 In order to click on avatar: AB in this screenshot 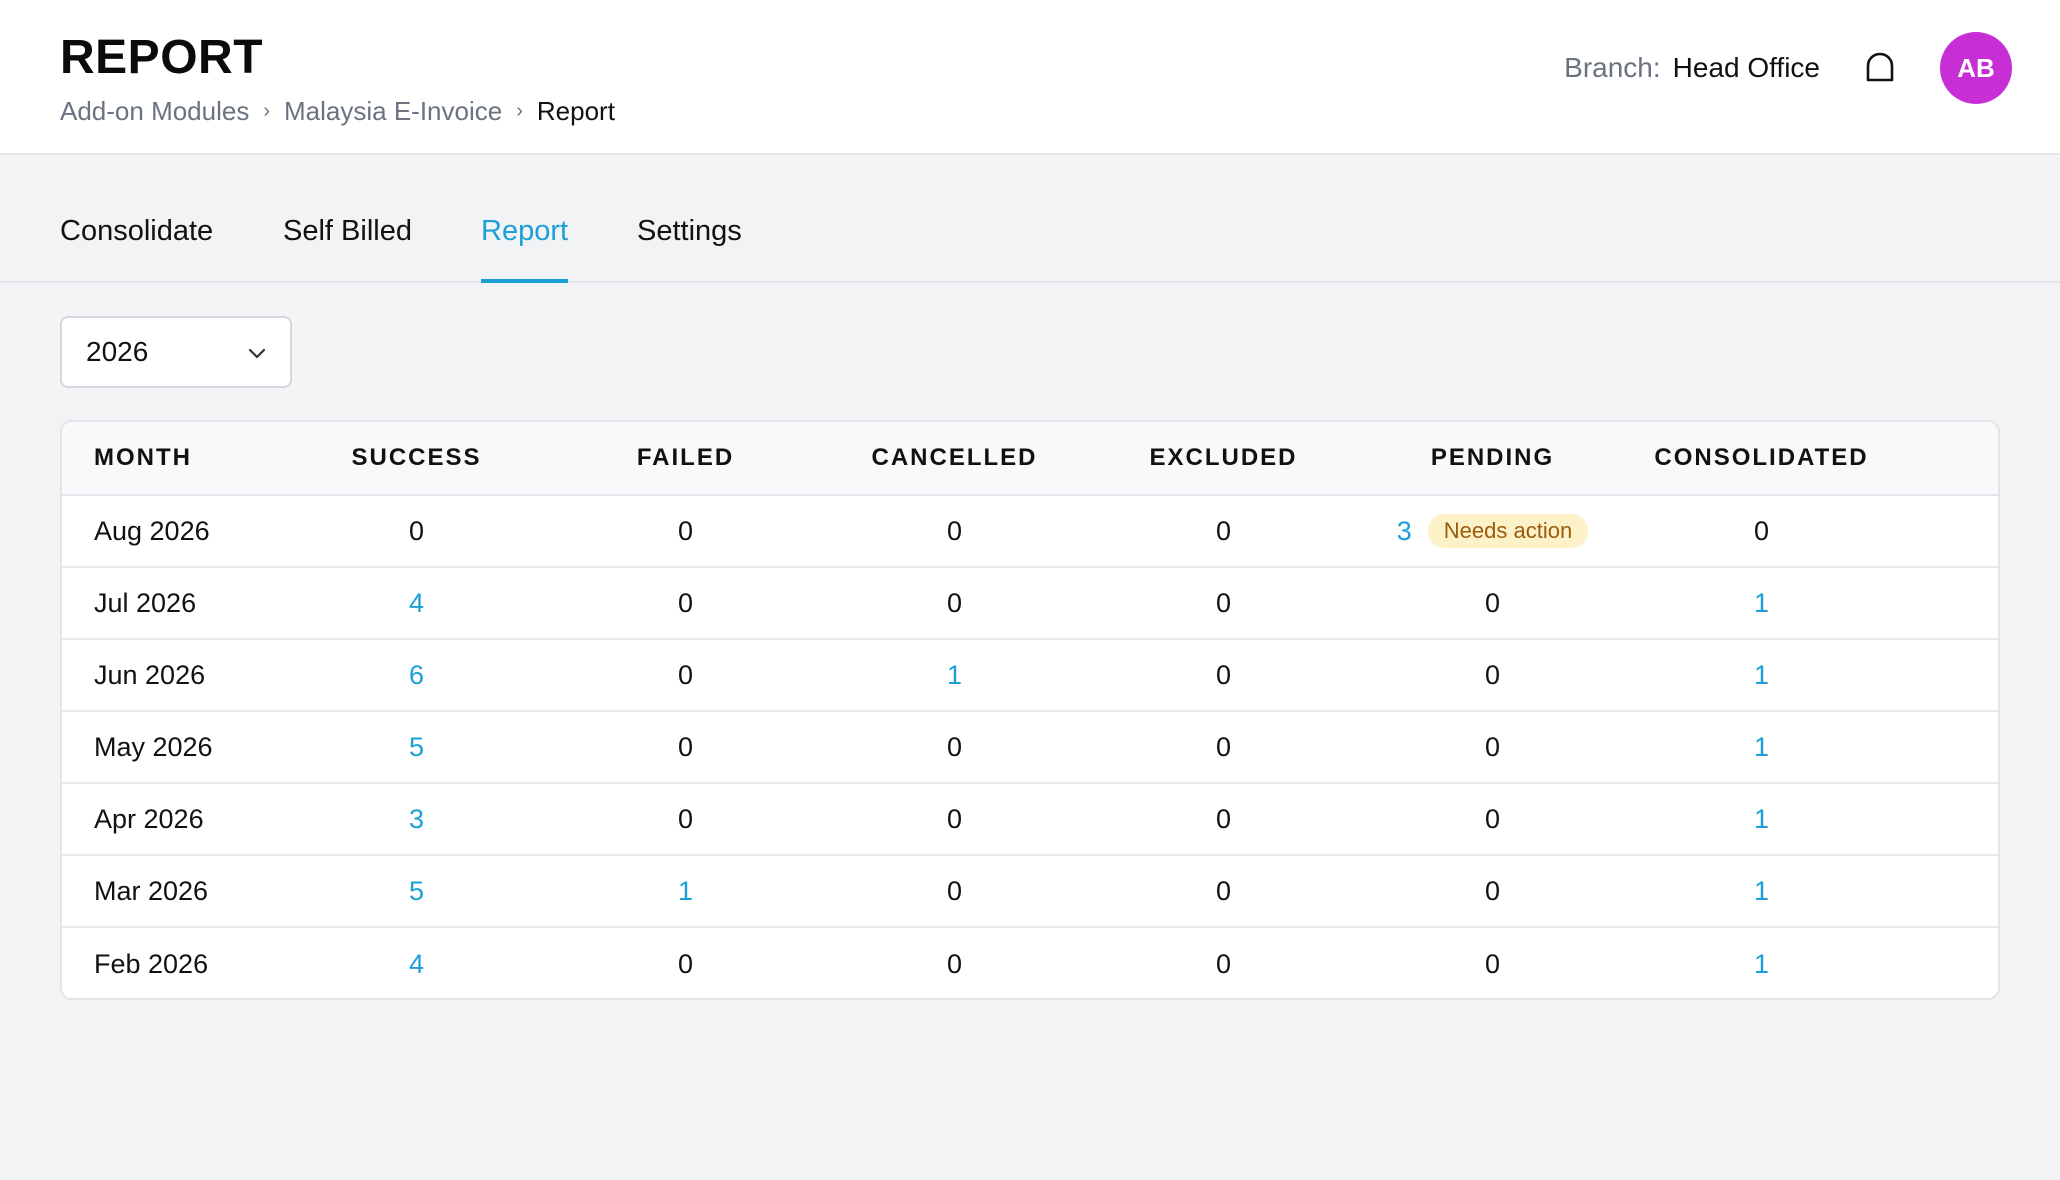, I will do `click(1976, 68)`.